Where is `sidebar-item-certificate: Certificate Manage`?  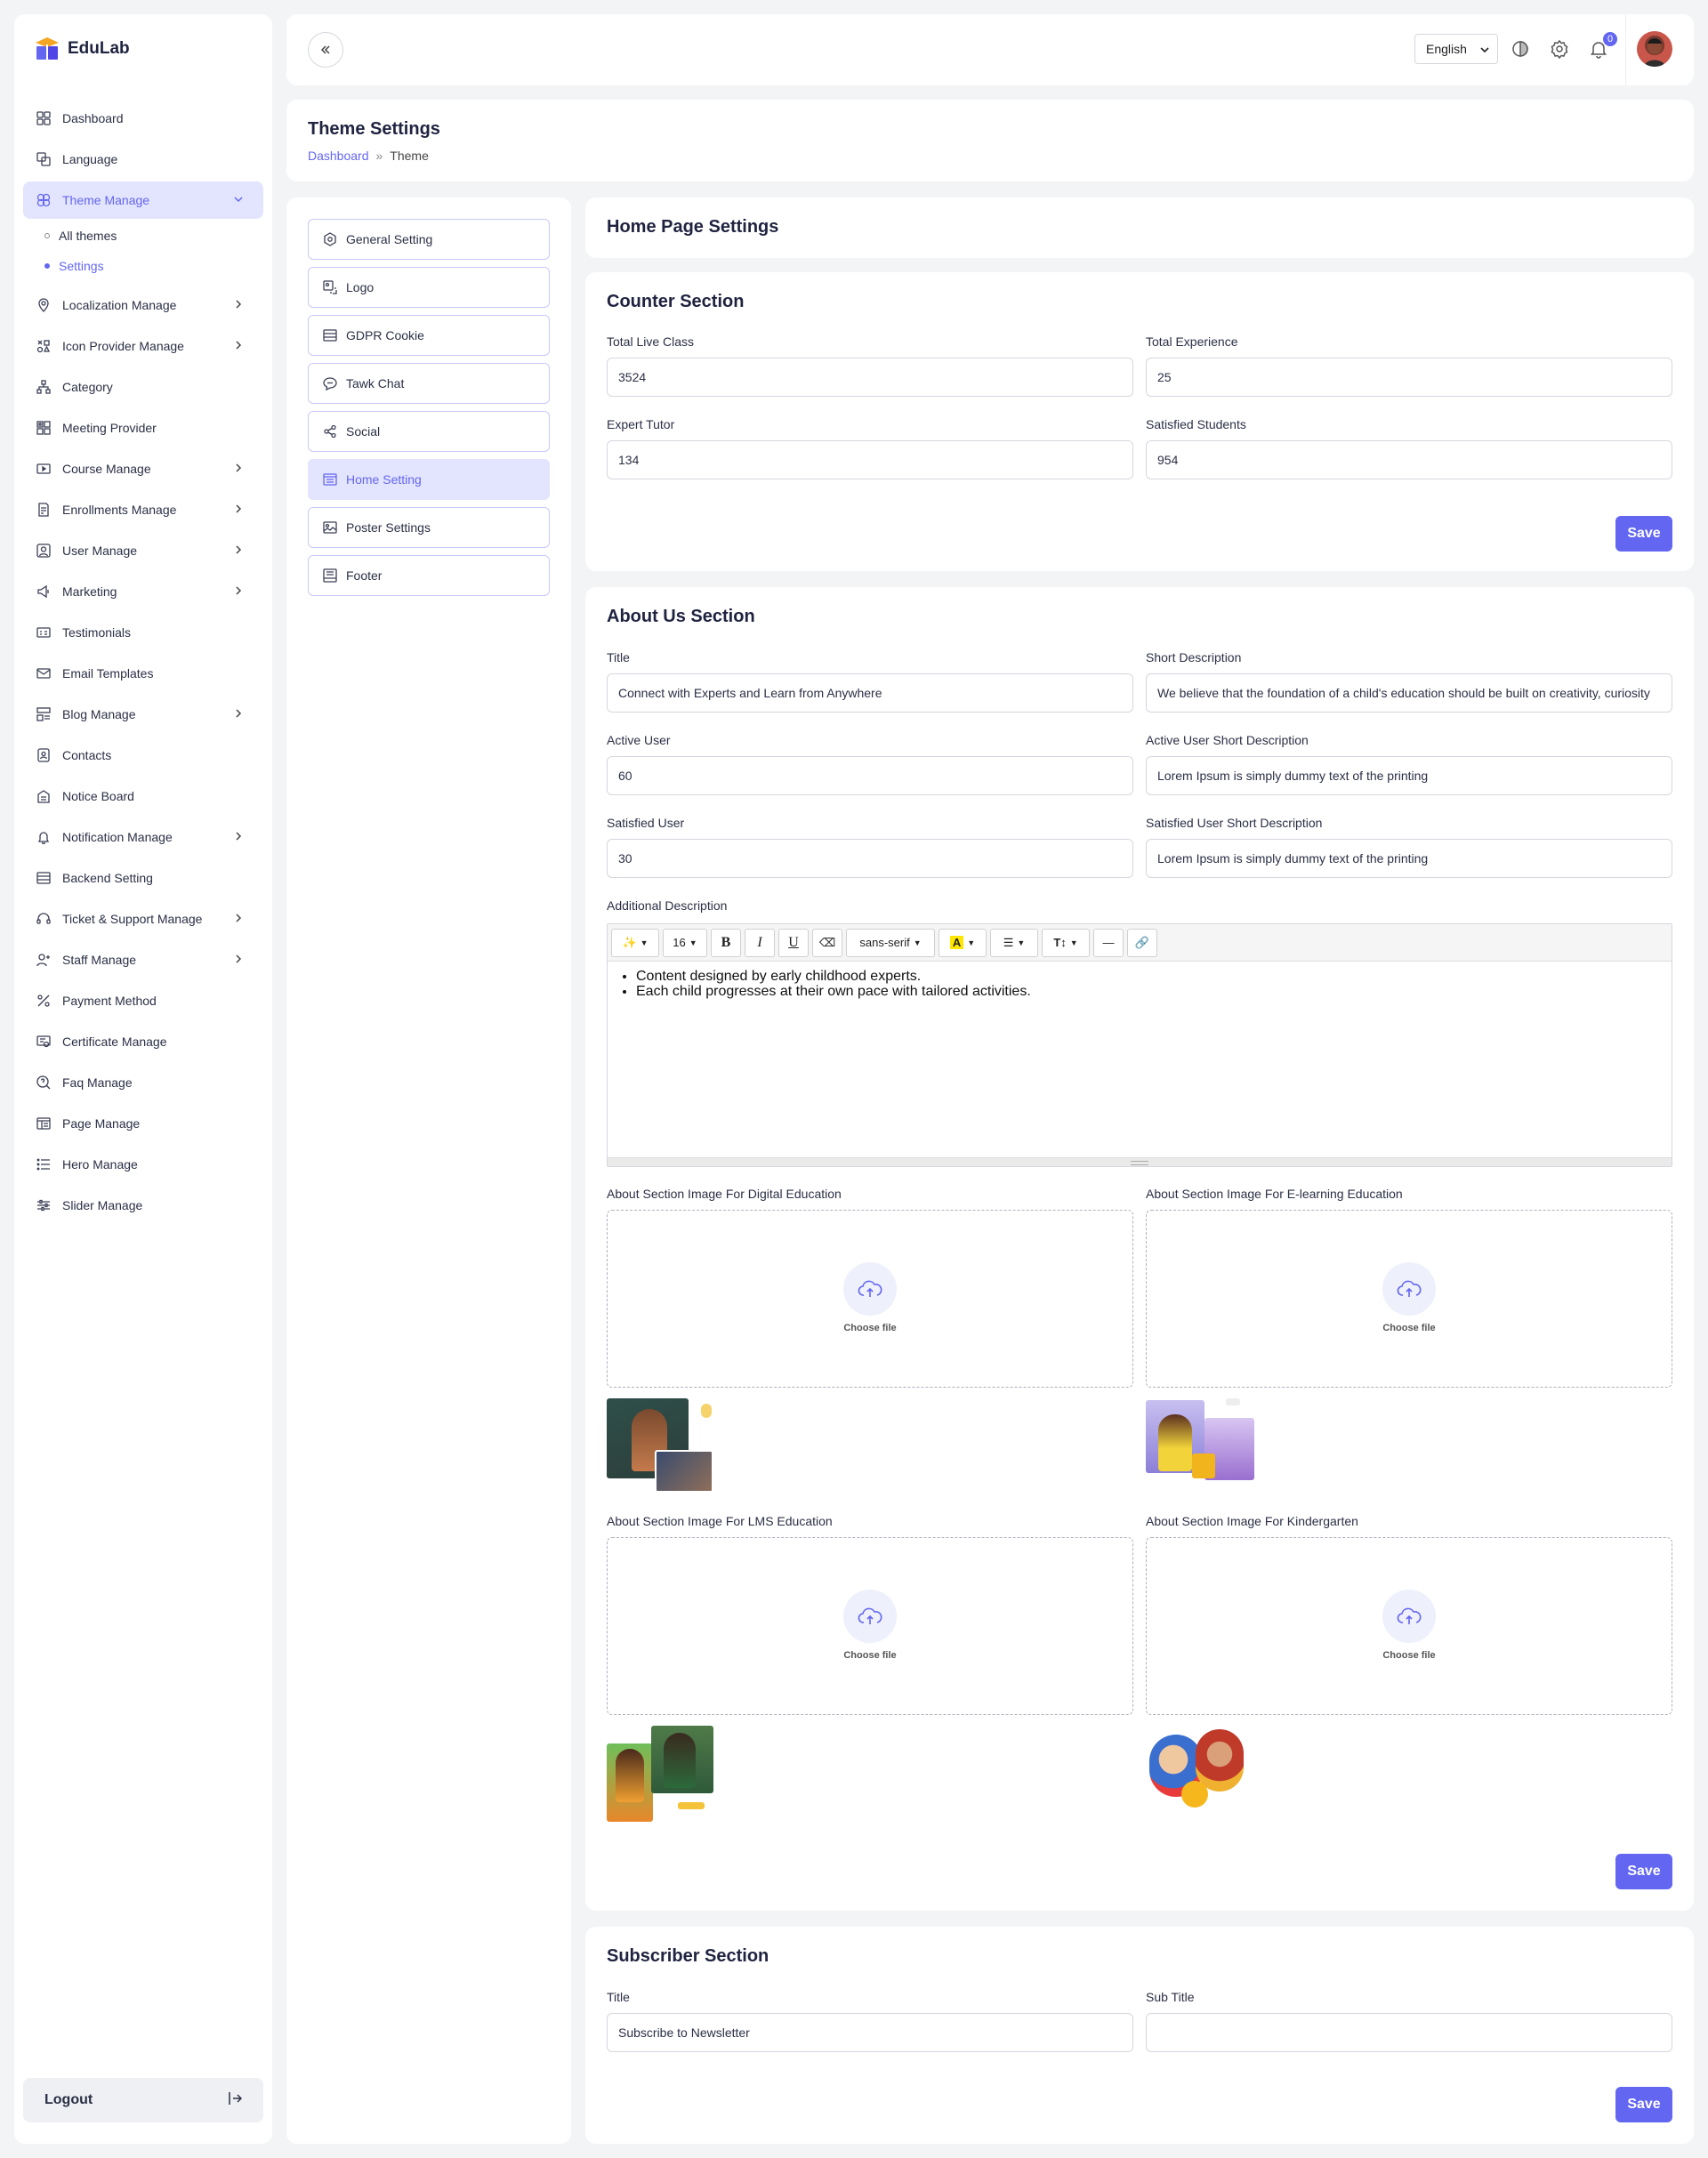
sidebar-item-certificate: Certificate Manage is located at coordinates (143, 1041).